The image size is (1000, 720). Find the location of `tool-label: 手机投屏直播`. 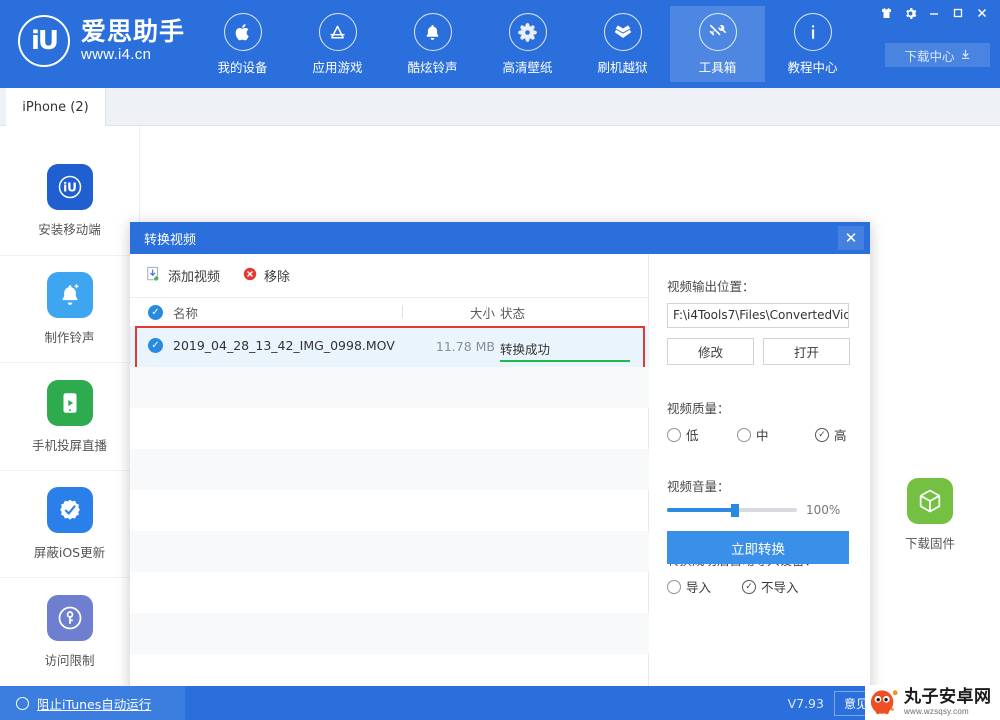

tool-label: 手机投屏直播 is located at coordinates (69, 445).